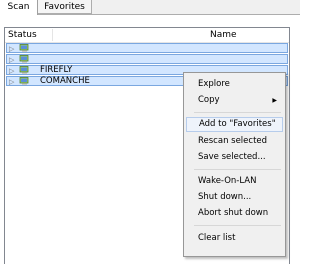  Describe the element at coordinates (234, 213) in the screenshot. I see `menu-item-abort-shut-down: Abort shut down` at that location.